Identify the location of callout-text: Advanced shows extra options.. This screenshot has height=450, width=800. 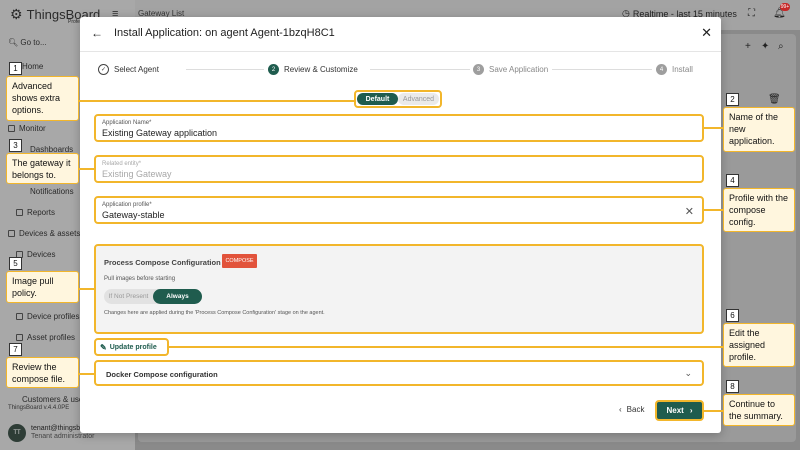
(36, 98).